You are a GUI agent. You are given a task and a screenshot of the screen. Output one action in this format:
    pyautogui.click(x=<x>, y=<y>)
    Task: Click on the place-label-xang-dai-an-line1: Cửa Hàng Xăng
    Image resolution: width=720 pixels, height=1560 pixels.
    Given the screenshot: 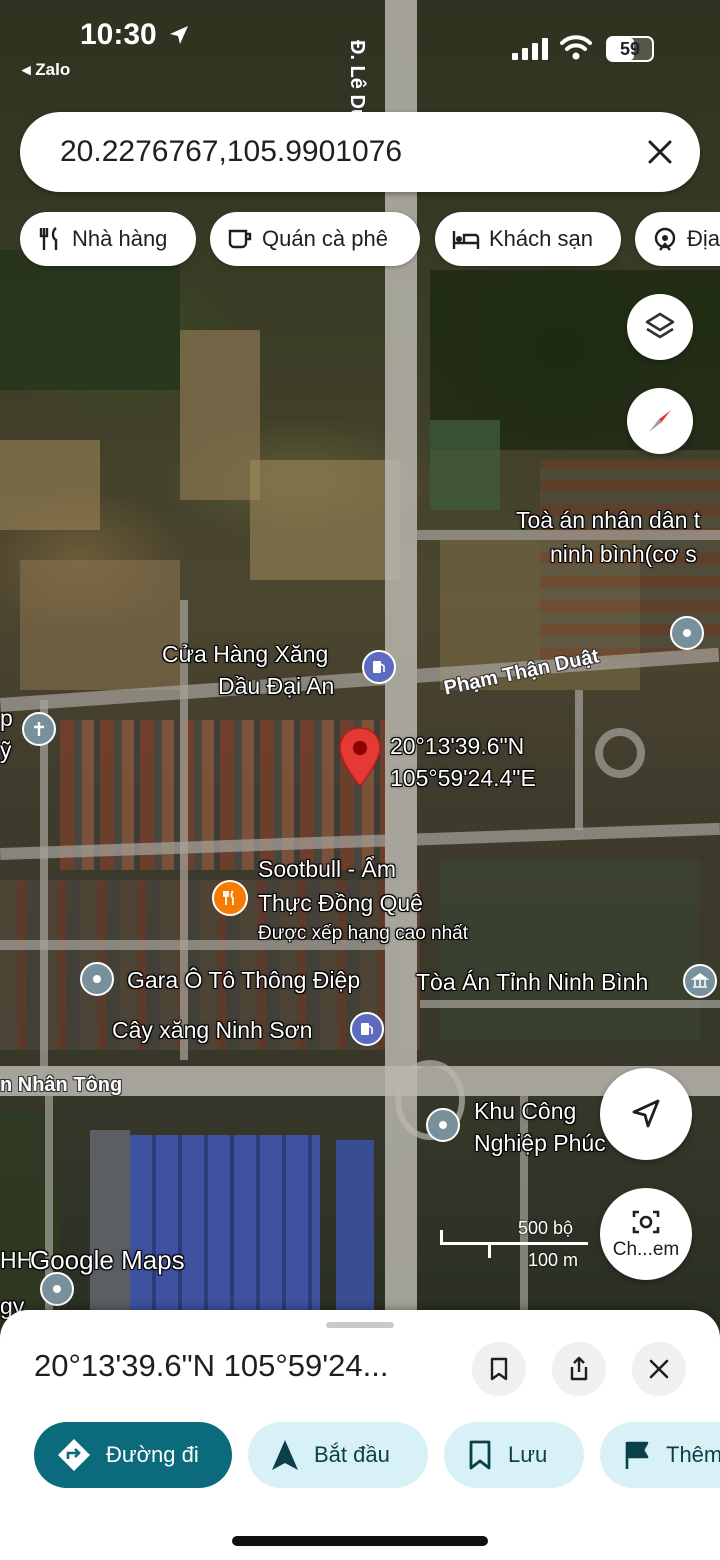 What is the action you would take?
    pyautogui.click(x=245, y=654)
    